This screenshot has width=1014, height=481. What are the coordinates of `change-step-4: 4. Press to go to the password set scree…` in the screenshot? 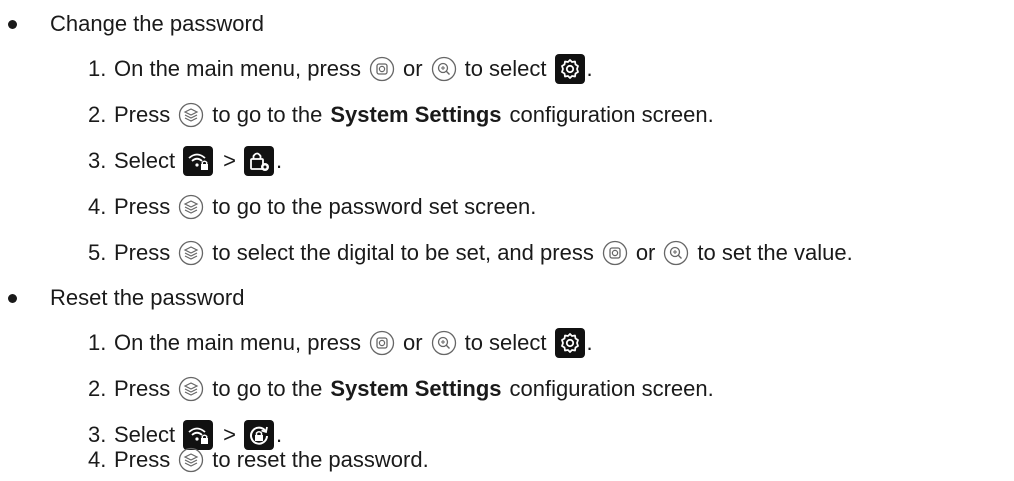 It's located at (312, 207).